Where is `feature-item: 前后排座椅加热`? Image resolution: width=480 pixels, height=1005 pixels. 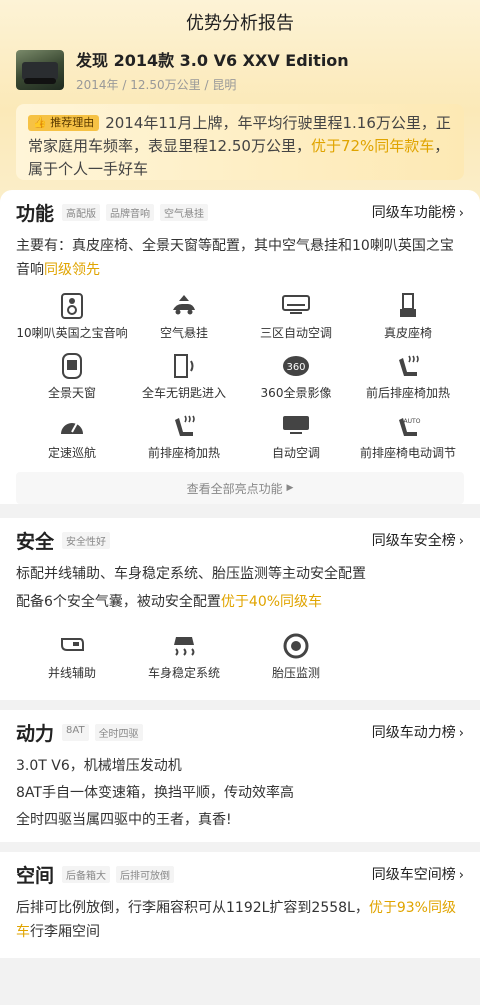 feature-item: 前后排座椅加热 is located at coordinates (408, 382).